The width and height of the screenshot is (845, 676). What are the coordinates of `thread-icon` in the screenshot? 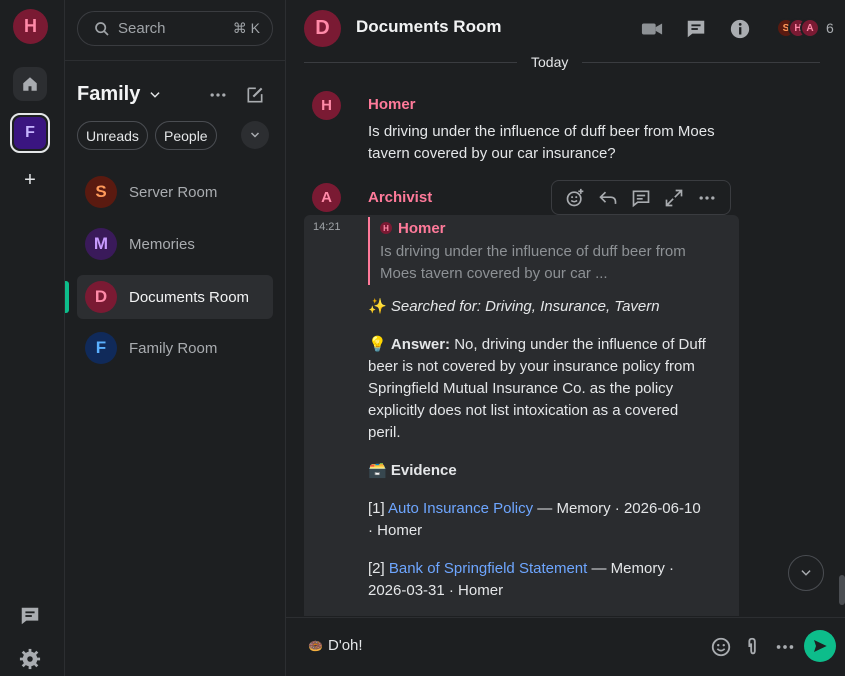 It's located at (641, 198).